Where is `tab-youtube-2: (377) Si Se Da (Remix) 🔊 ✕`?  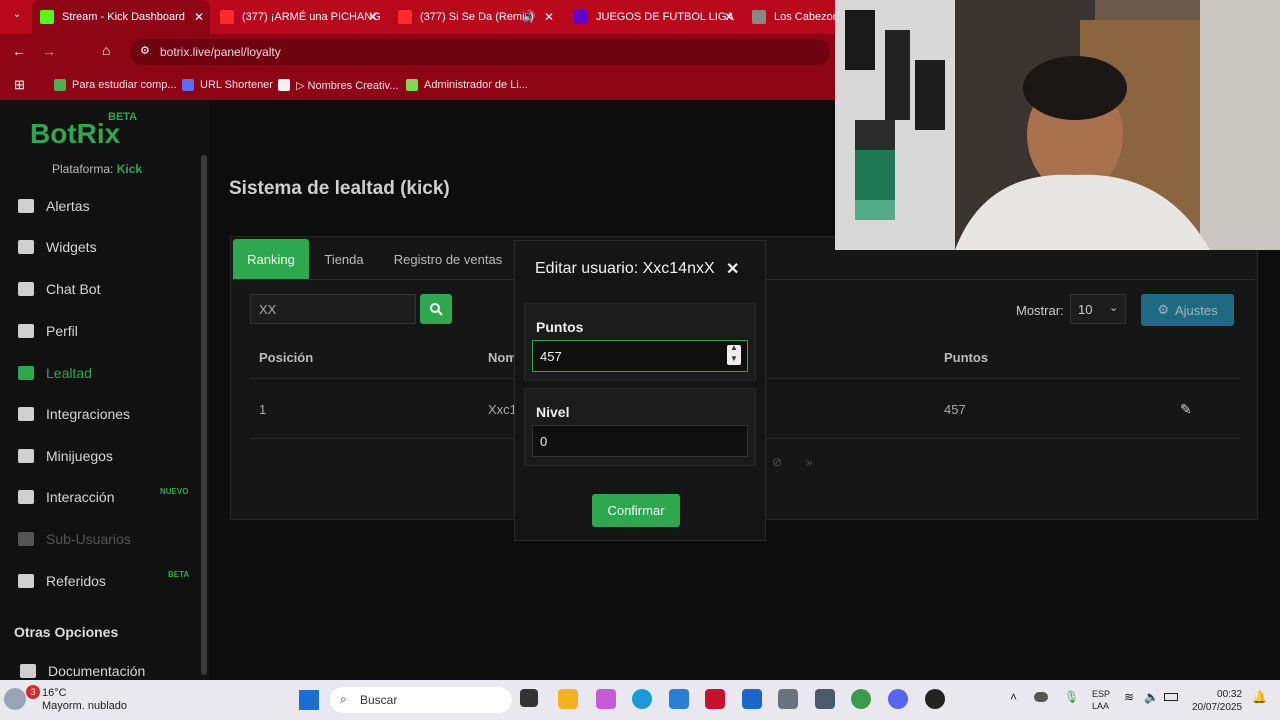
tab-youtube-2: (377) Si Se Da (Remix) 🔊 ✕ is located at coordinates (475, 17).